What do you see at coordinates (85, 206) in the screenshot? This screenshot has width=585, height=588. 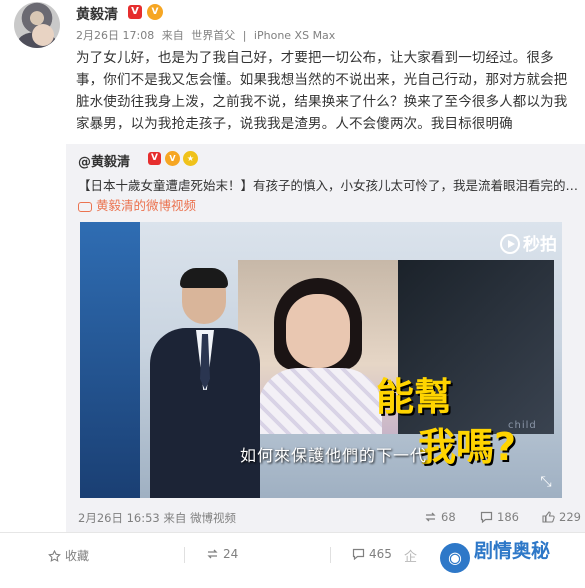 I see `video-link-icon` at bounding box center [85, 206].